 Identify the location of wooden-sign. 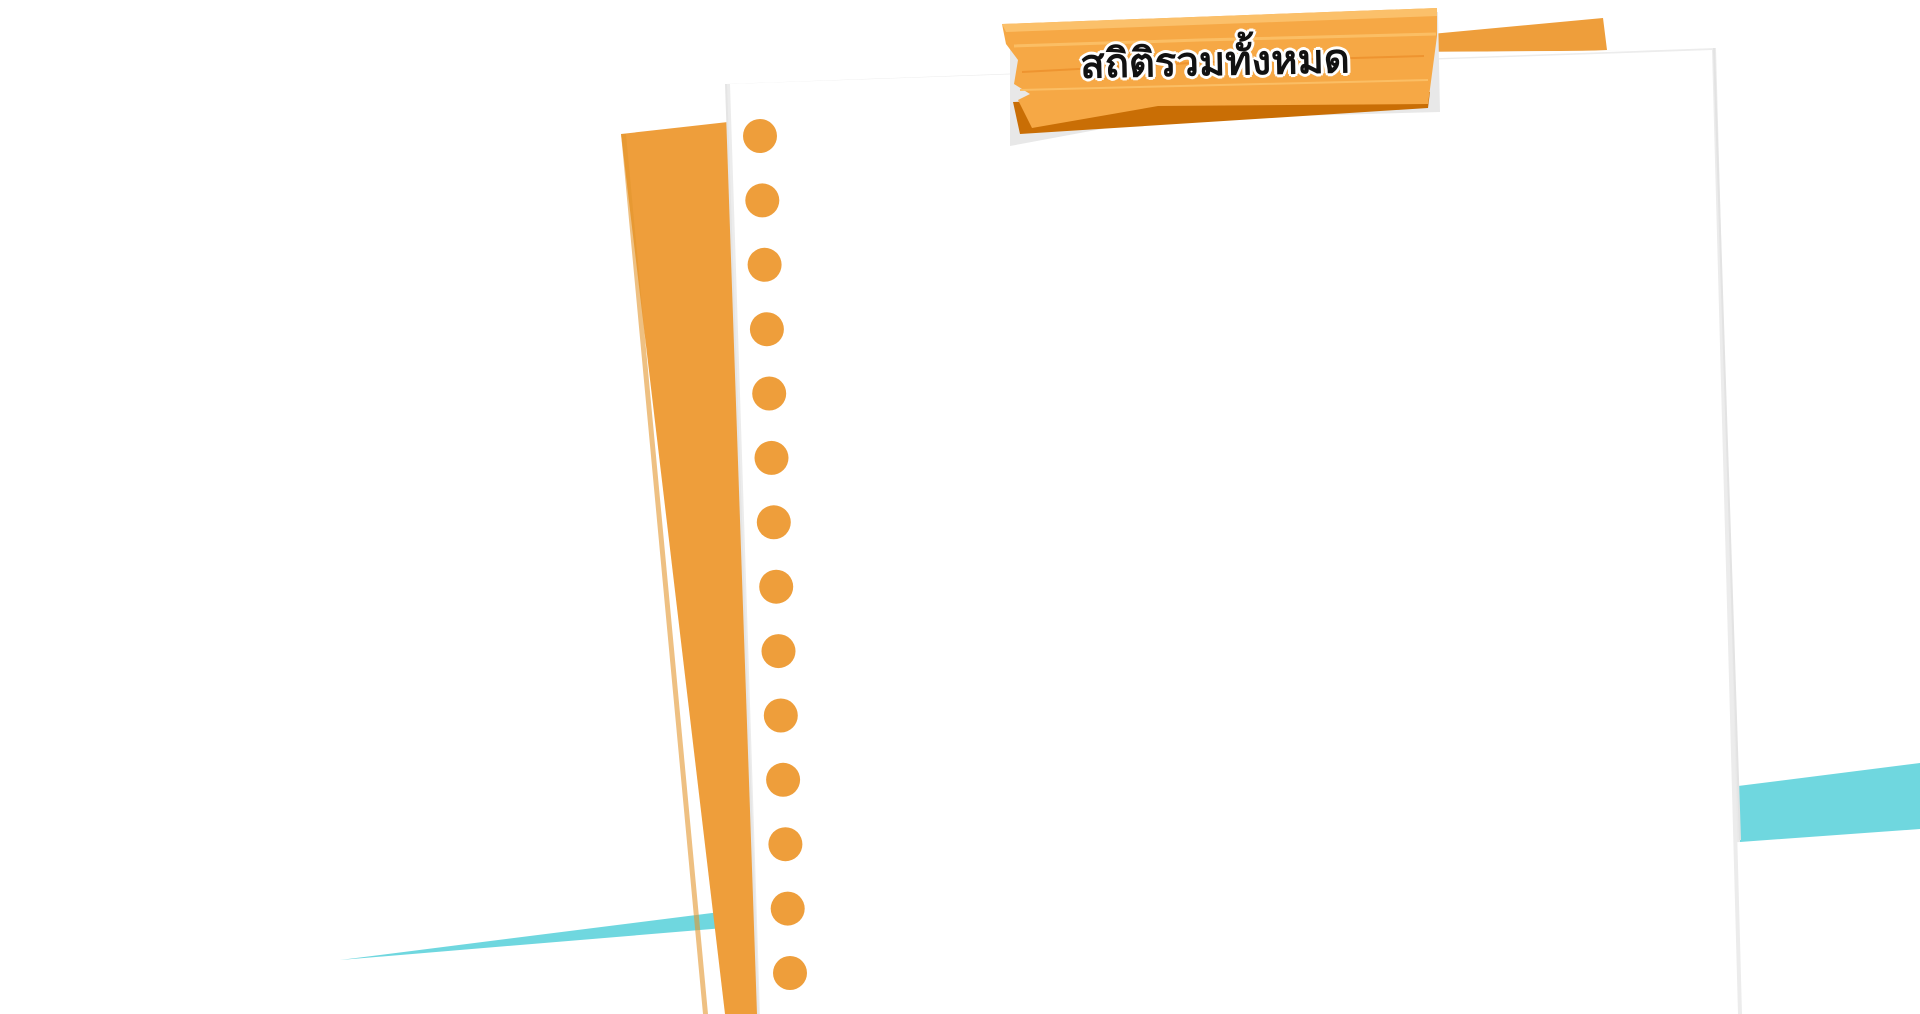
(1221, 77).